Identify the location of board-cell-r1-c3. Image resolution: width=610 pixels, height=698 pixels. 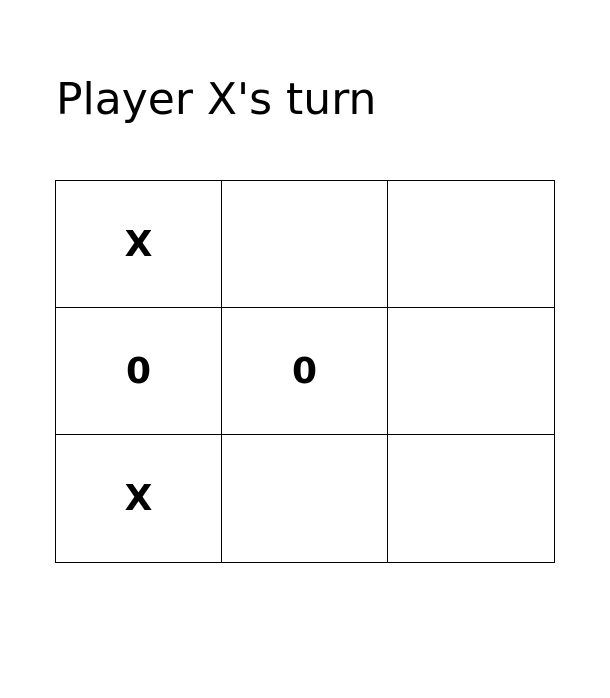
(471, 244).